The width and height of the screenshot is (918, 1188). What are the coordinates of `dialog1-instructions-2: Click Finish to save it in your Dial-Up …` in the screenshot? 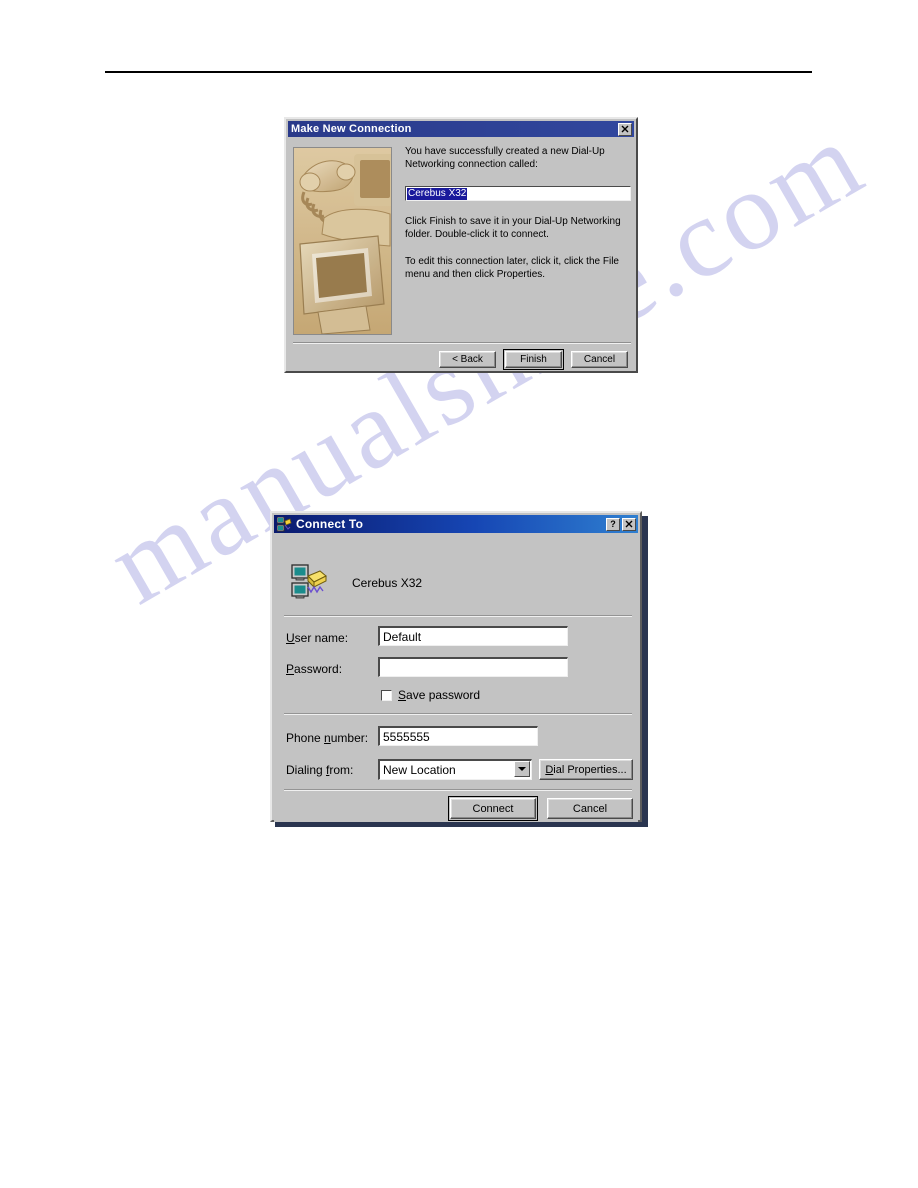 It's located at (519, 233).